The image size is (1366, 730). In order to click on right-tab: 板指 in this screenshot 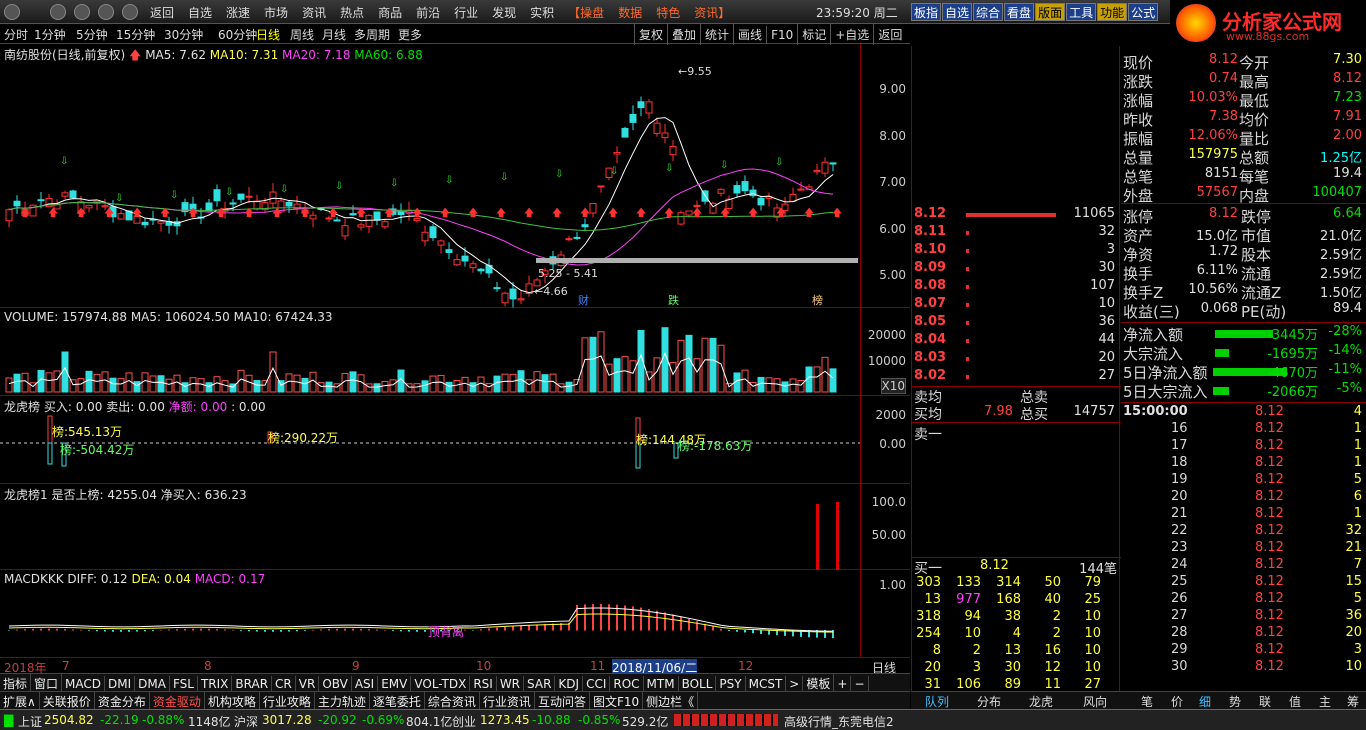, I will do `click(926, 12)`.